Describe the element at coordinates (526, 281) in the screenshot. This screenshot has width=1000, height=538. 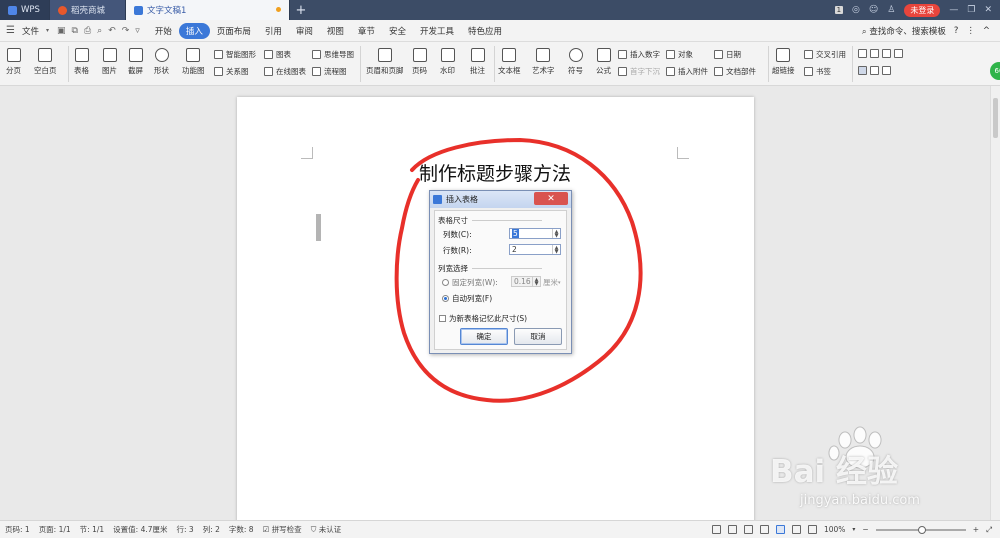
I see `fixed-width-stepper: 0.16 ▲ ▼` at that location.